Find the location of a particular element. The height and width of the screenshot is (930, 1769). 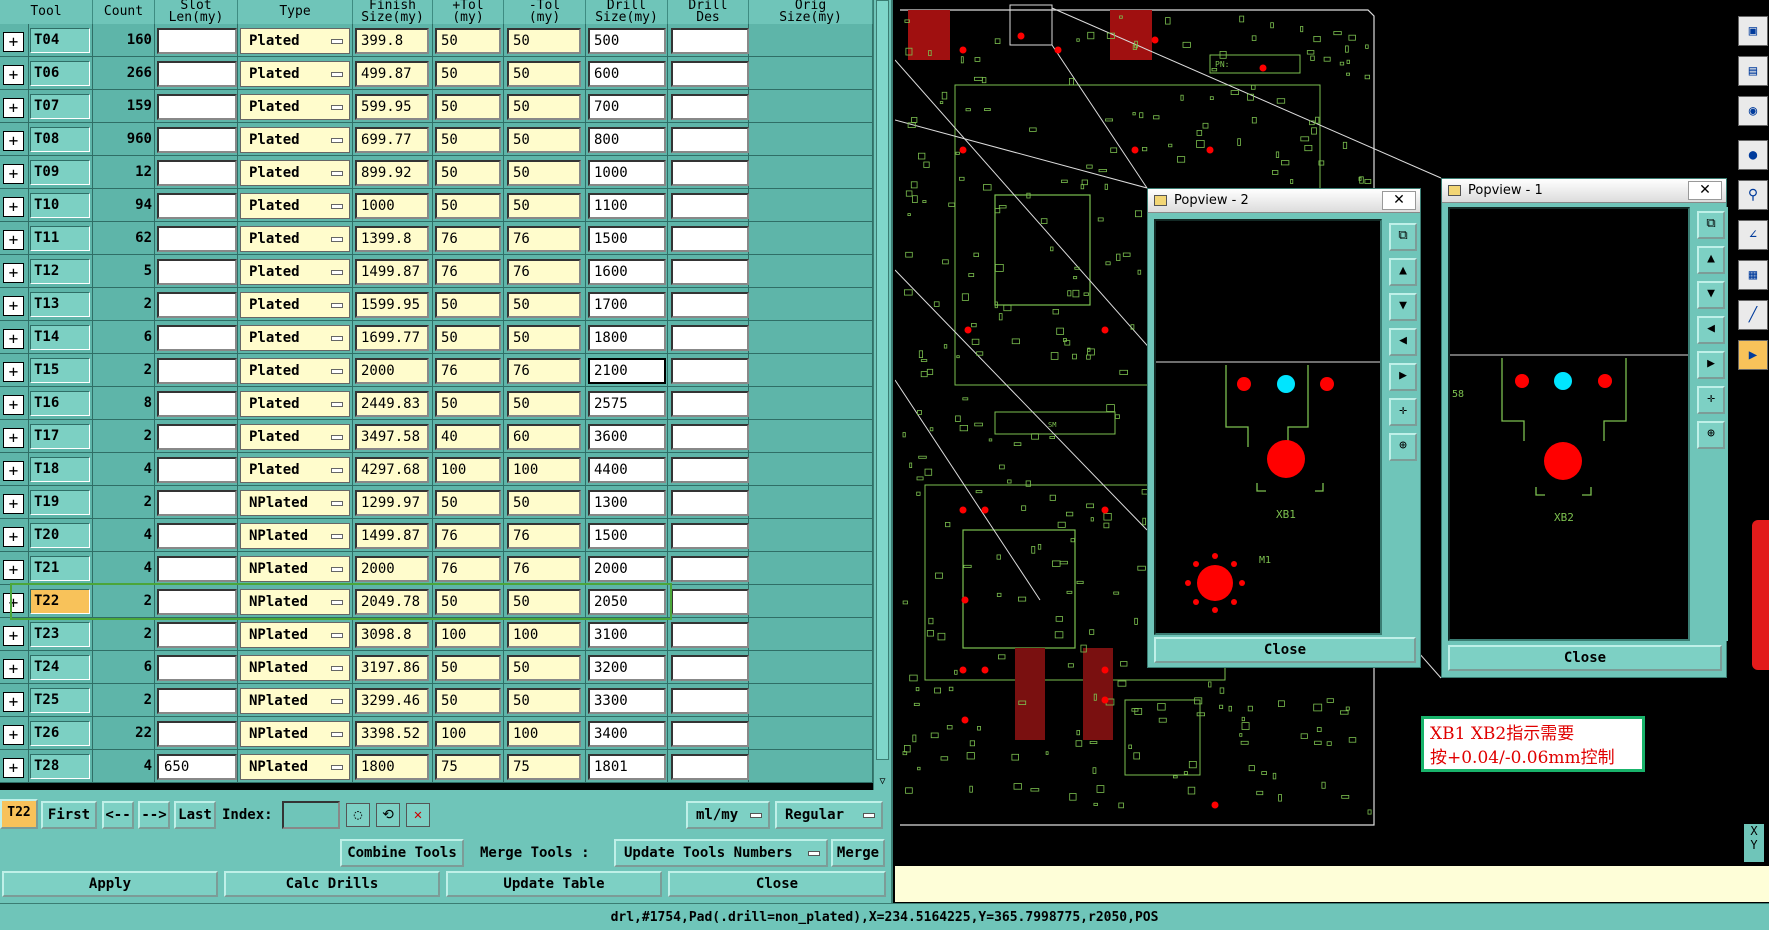

merge-button: Merge is located at coordinates (858, 853).